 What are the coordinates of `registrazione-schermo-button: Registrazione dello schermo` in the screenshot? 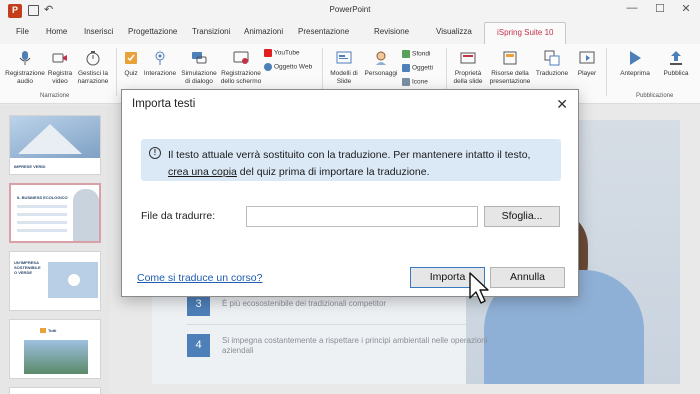 It's located at (241, 67).